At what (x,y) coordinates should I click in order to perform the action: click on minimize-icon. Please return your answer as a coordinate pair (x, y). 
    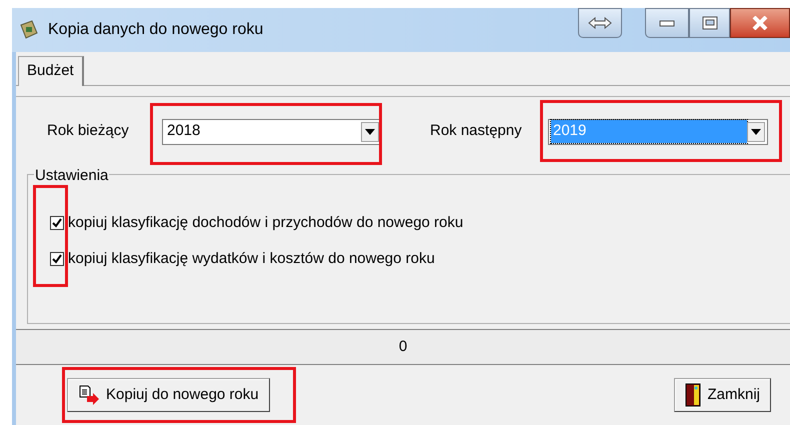
    Looking at the image, I should click on (667, 23).